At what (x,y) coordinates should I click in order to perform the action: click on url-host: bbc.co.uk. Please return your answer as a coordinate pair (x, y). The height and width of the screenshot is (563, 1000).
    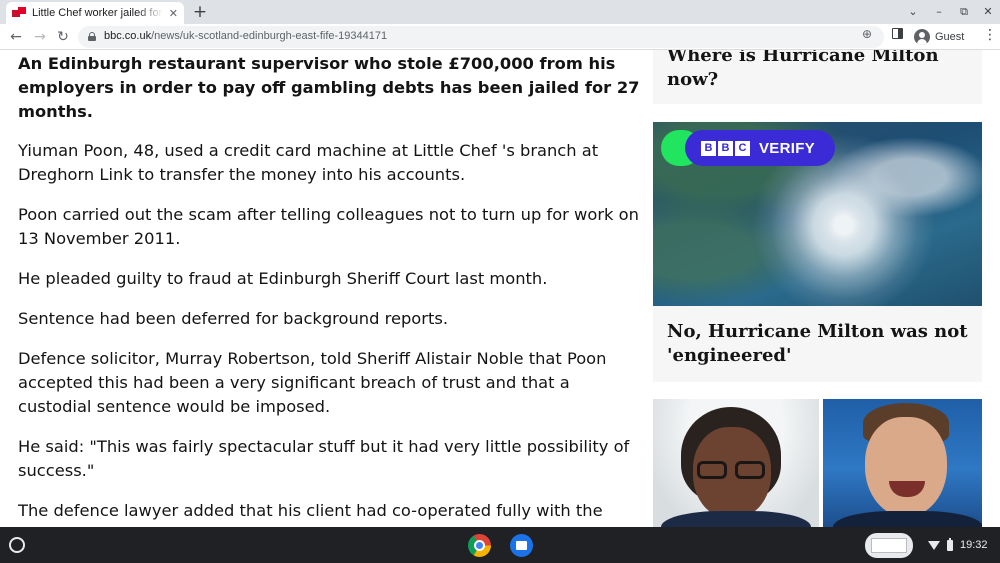
    Looking at the image, I should click on (128, 36).